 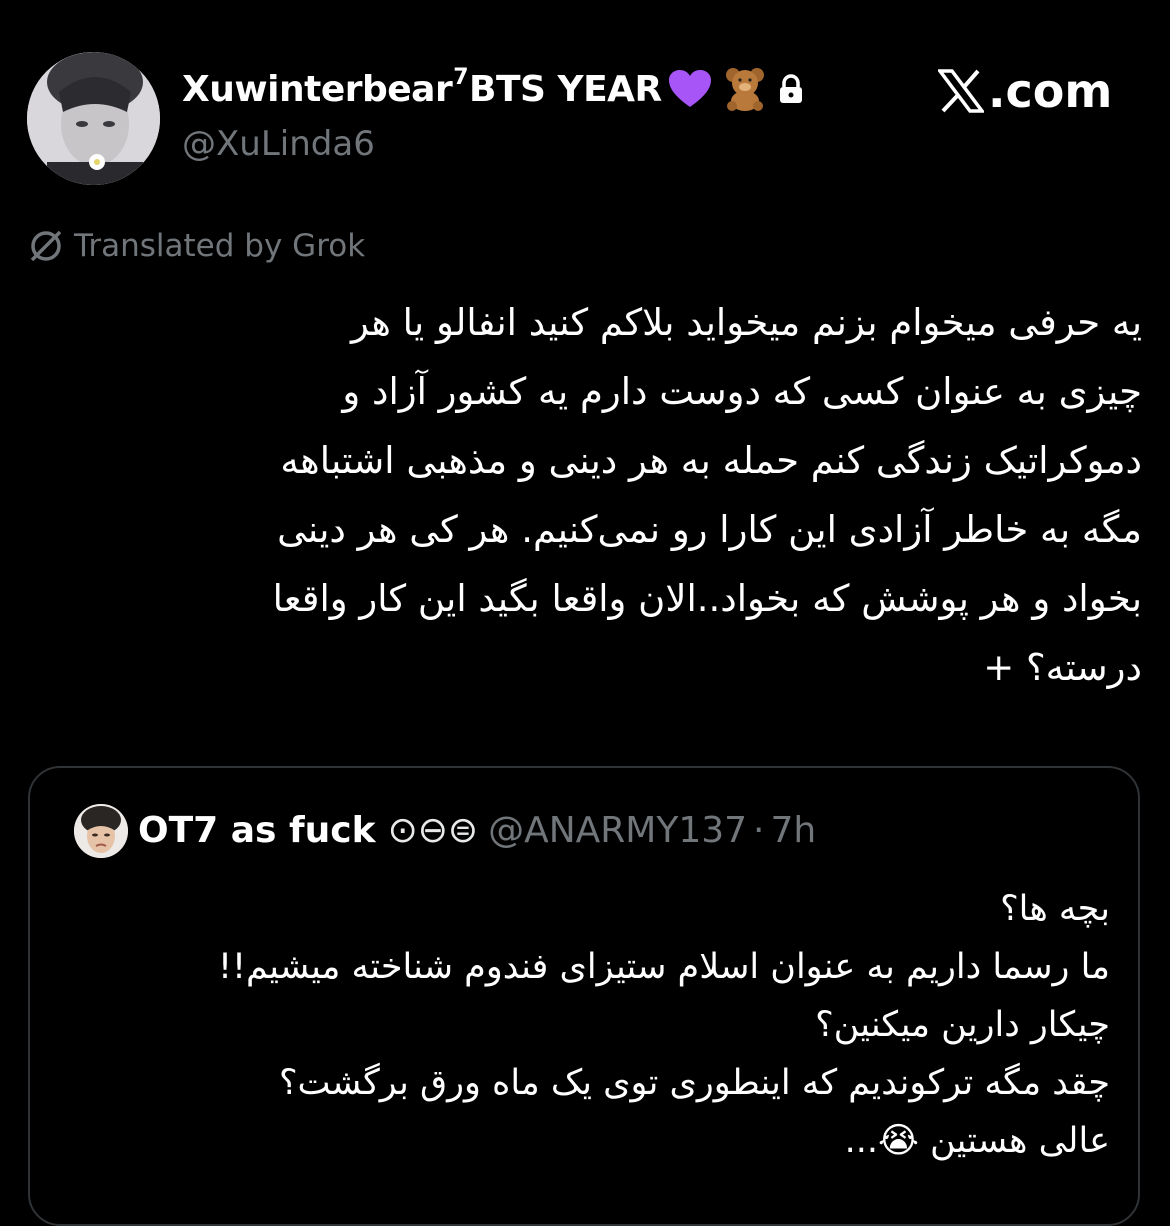 I want to click on quoted-line: بچه ها؟, so click(x=1055, y=909).